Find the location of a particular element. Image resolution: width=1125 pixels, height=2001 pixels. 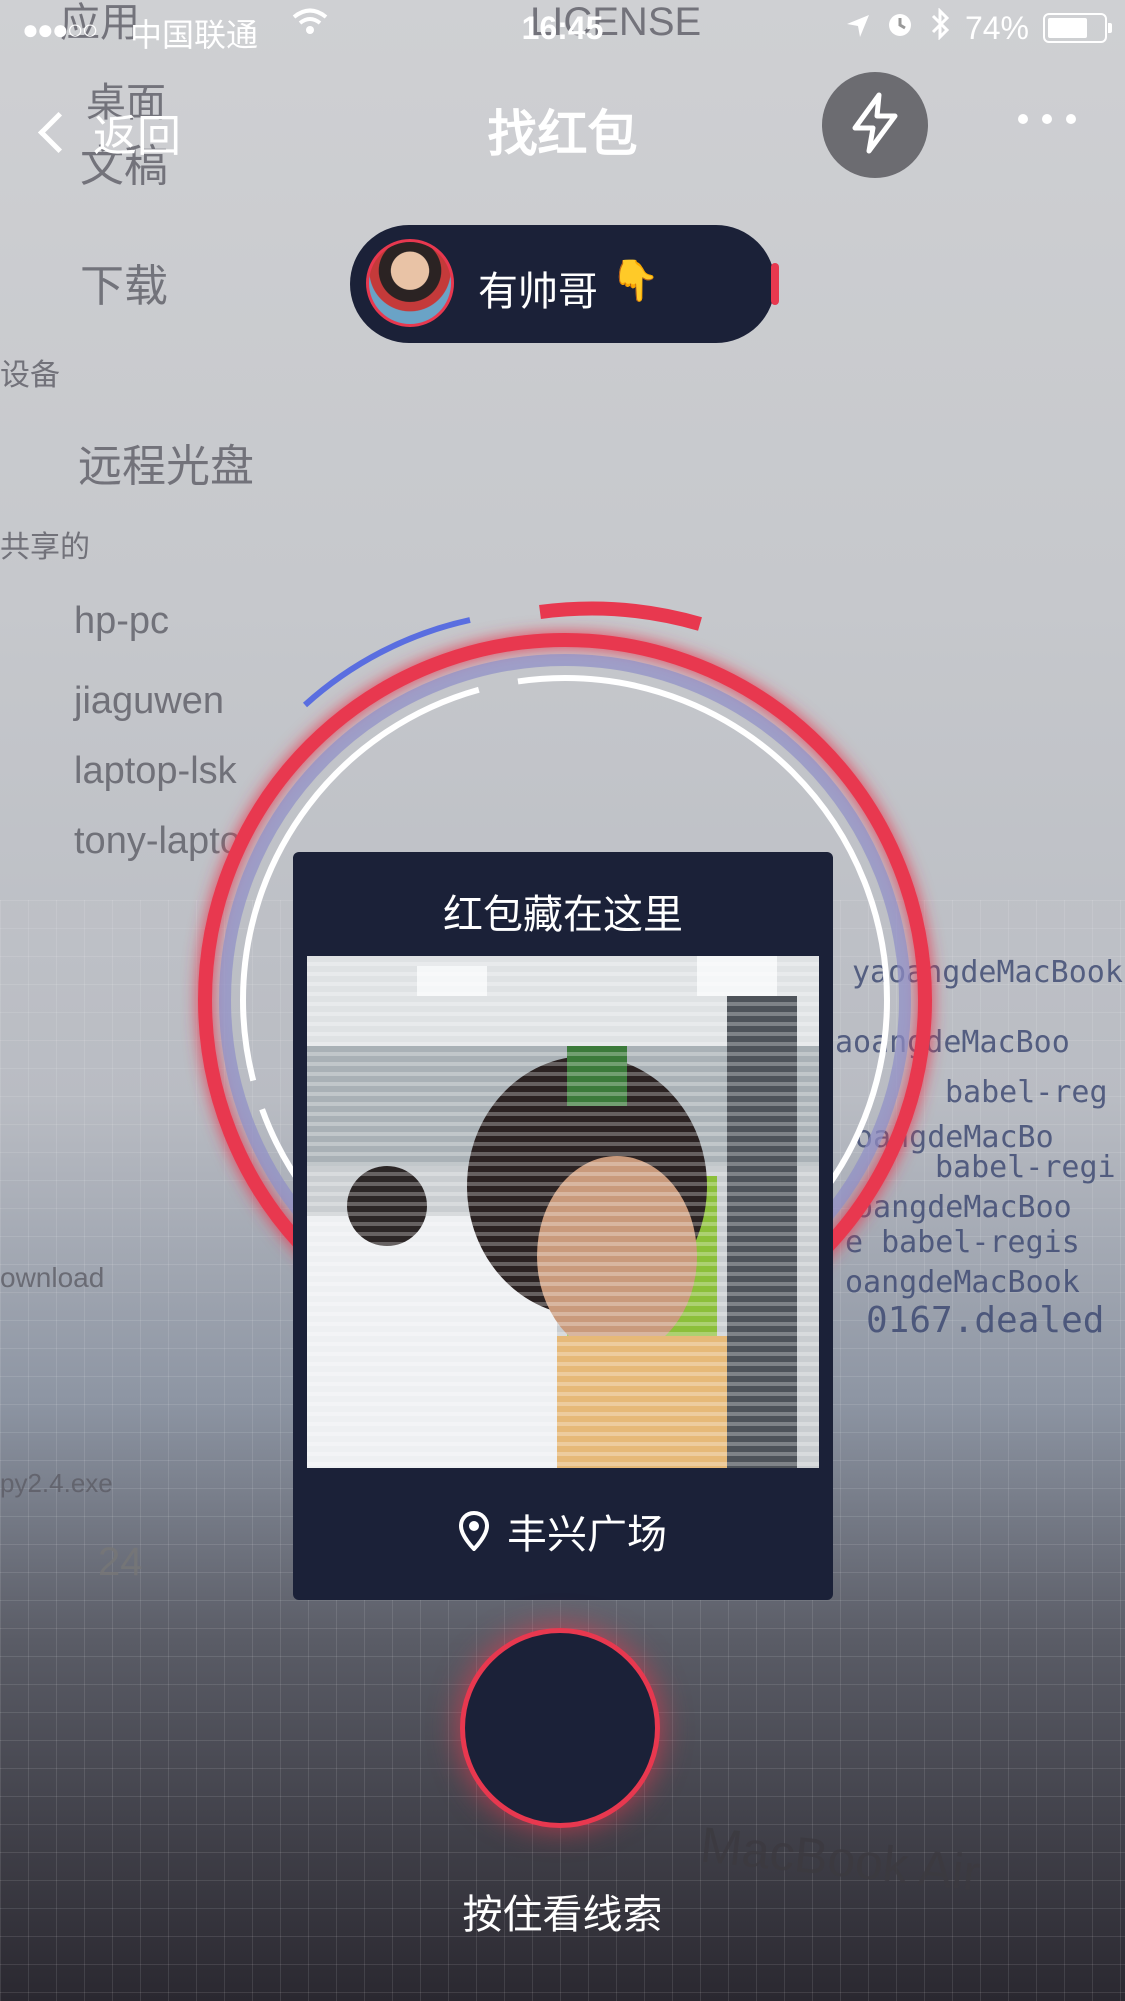

clue-photo is located at coordinates (563, 1212).